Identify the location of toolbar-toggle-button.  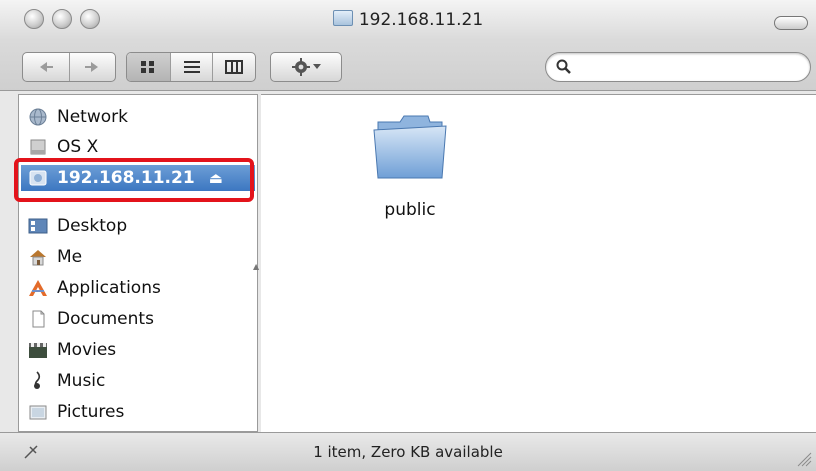
(791, 23).